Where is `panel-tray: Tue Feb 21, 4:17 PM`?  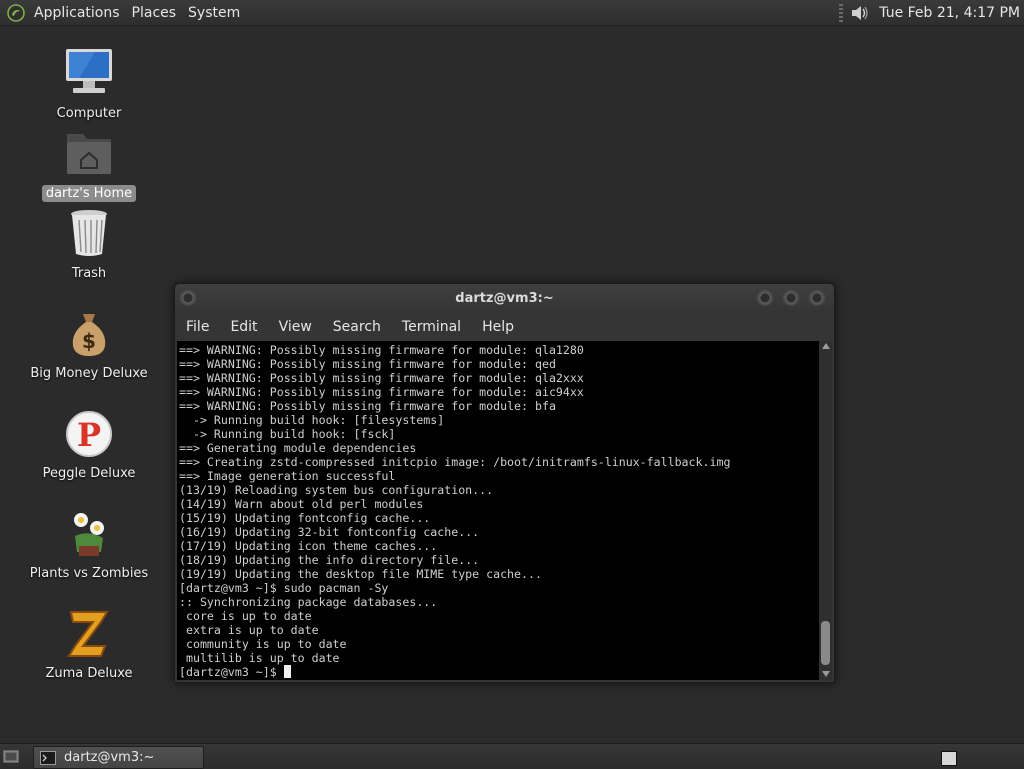 panel-tray: Tue Feb 21, 4:17 PM is located at coordinates (929, 12).